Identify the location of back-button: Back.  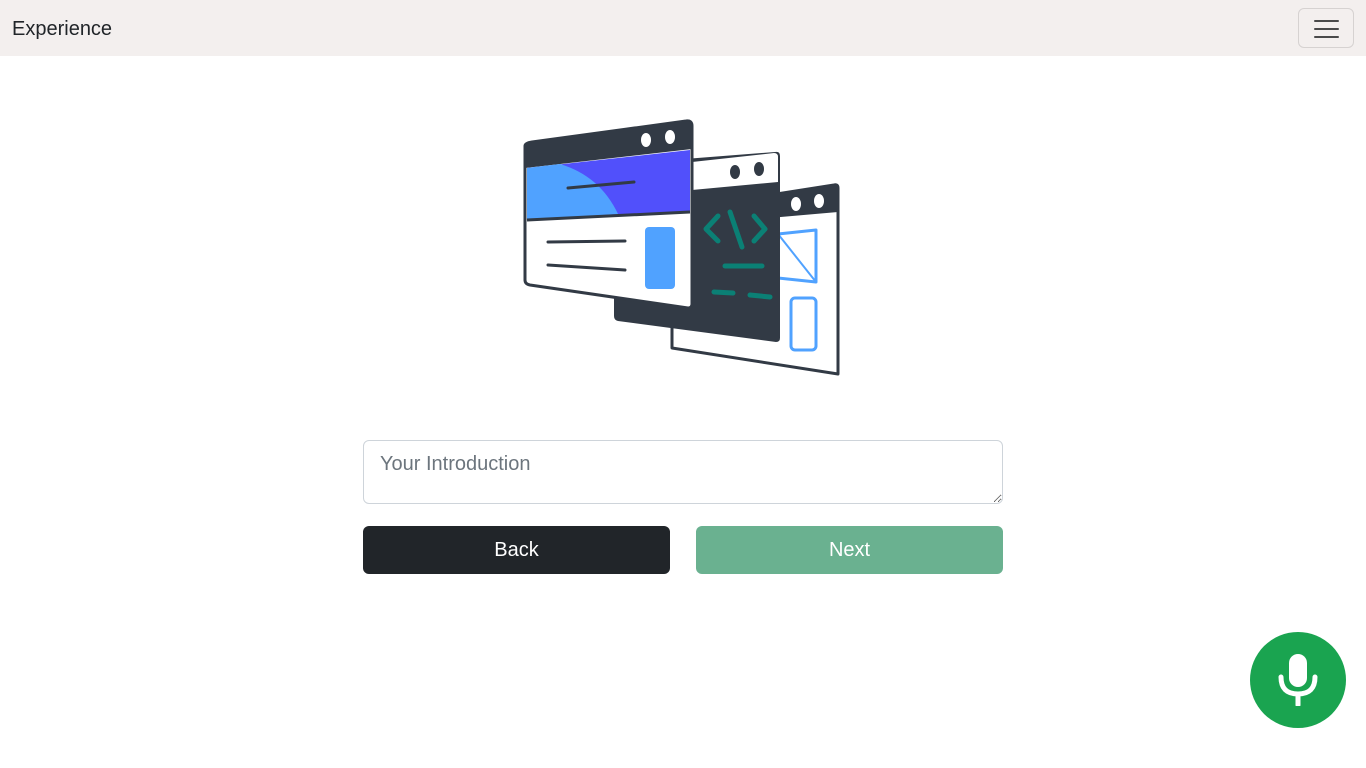
(516, 550).